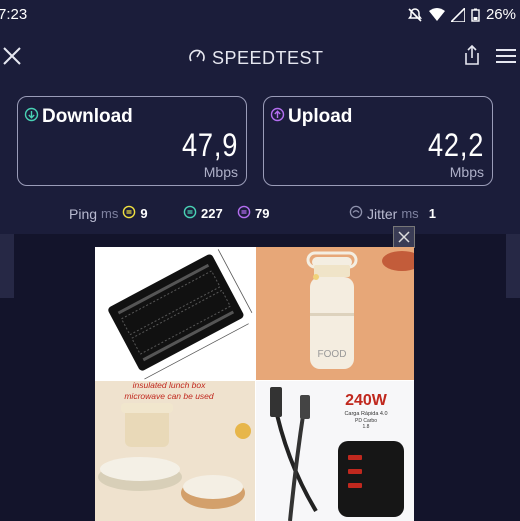  What do you see at coordinates (31, 117) in the screenshot?
I see `arrow-down-circle-icon` at bounding box center [31, 117].